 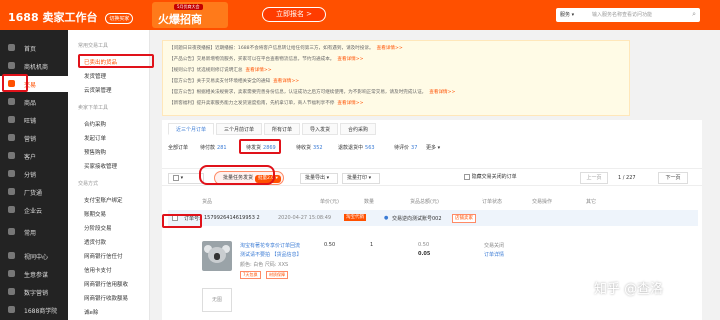 I want to click on hide-closed-label: 隐藏交易关闭的订单, so click(x=494, y=177).